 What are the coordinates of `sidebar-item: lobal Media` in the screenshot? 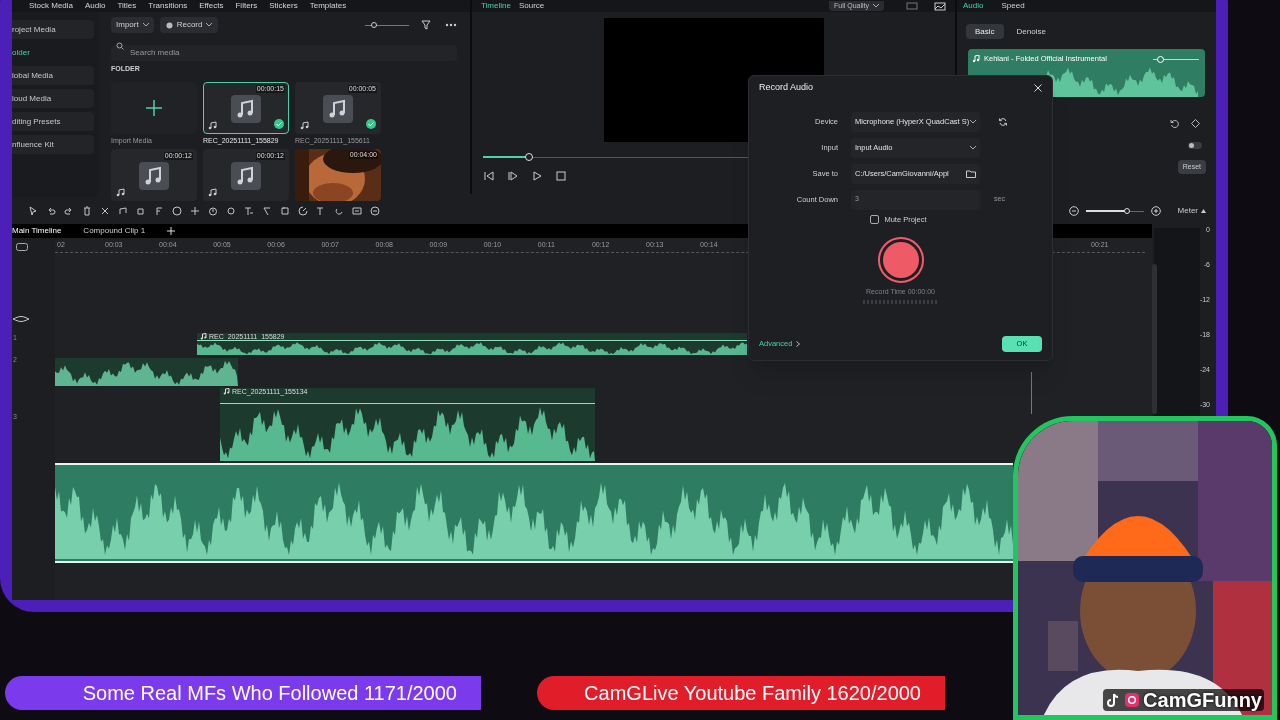 It's located at (53, 75).